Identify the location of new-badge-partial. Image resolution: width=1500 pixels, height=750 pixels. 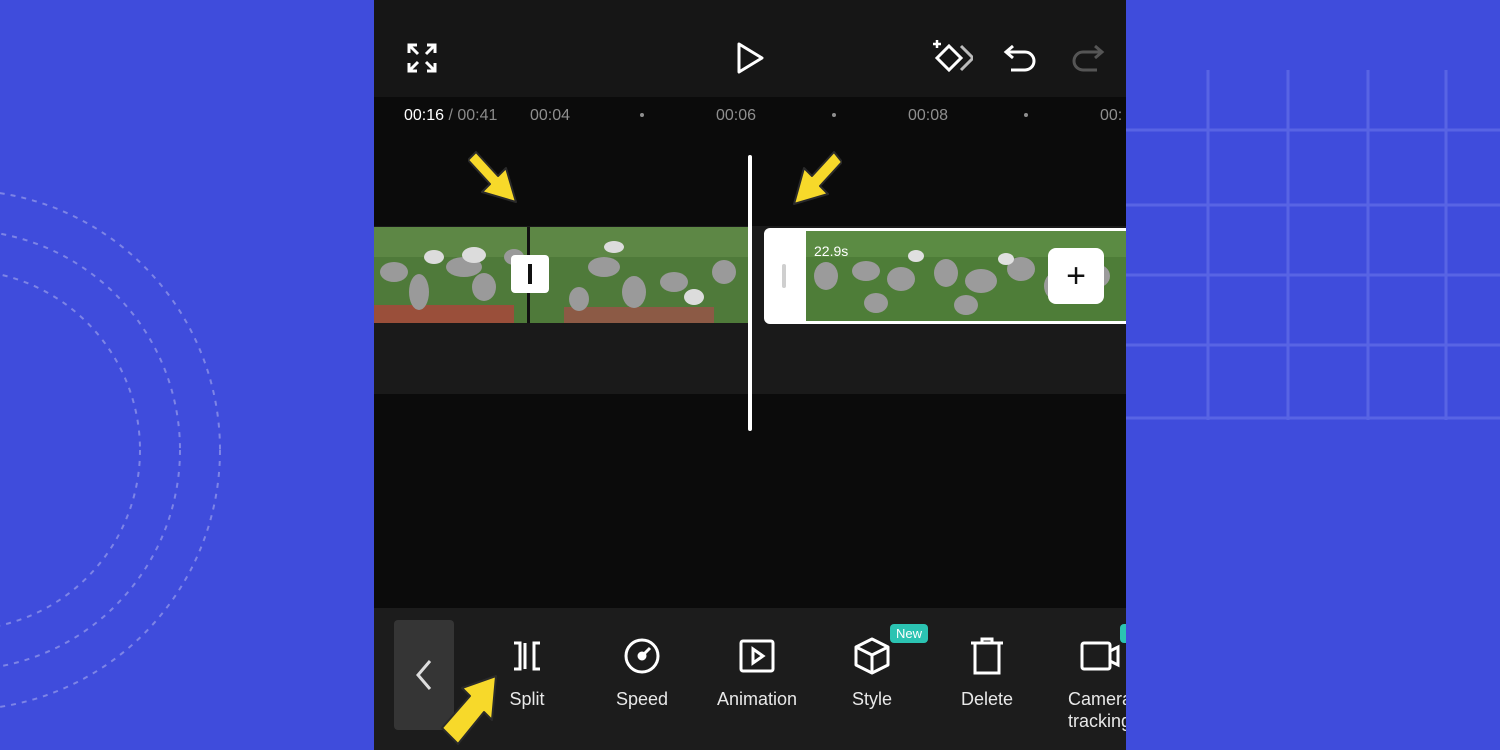
(1123, 633).